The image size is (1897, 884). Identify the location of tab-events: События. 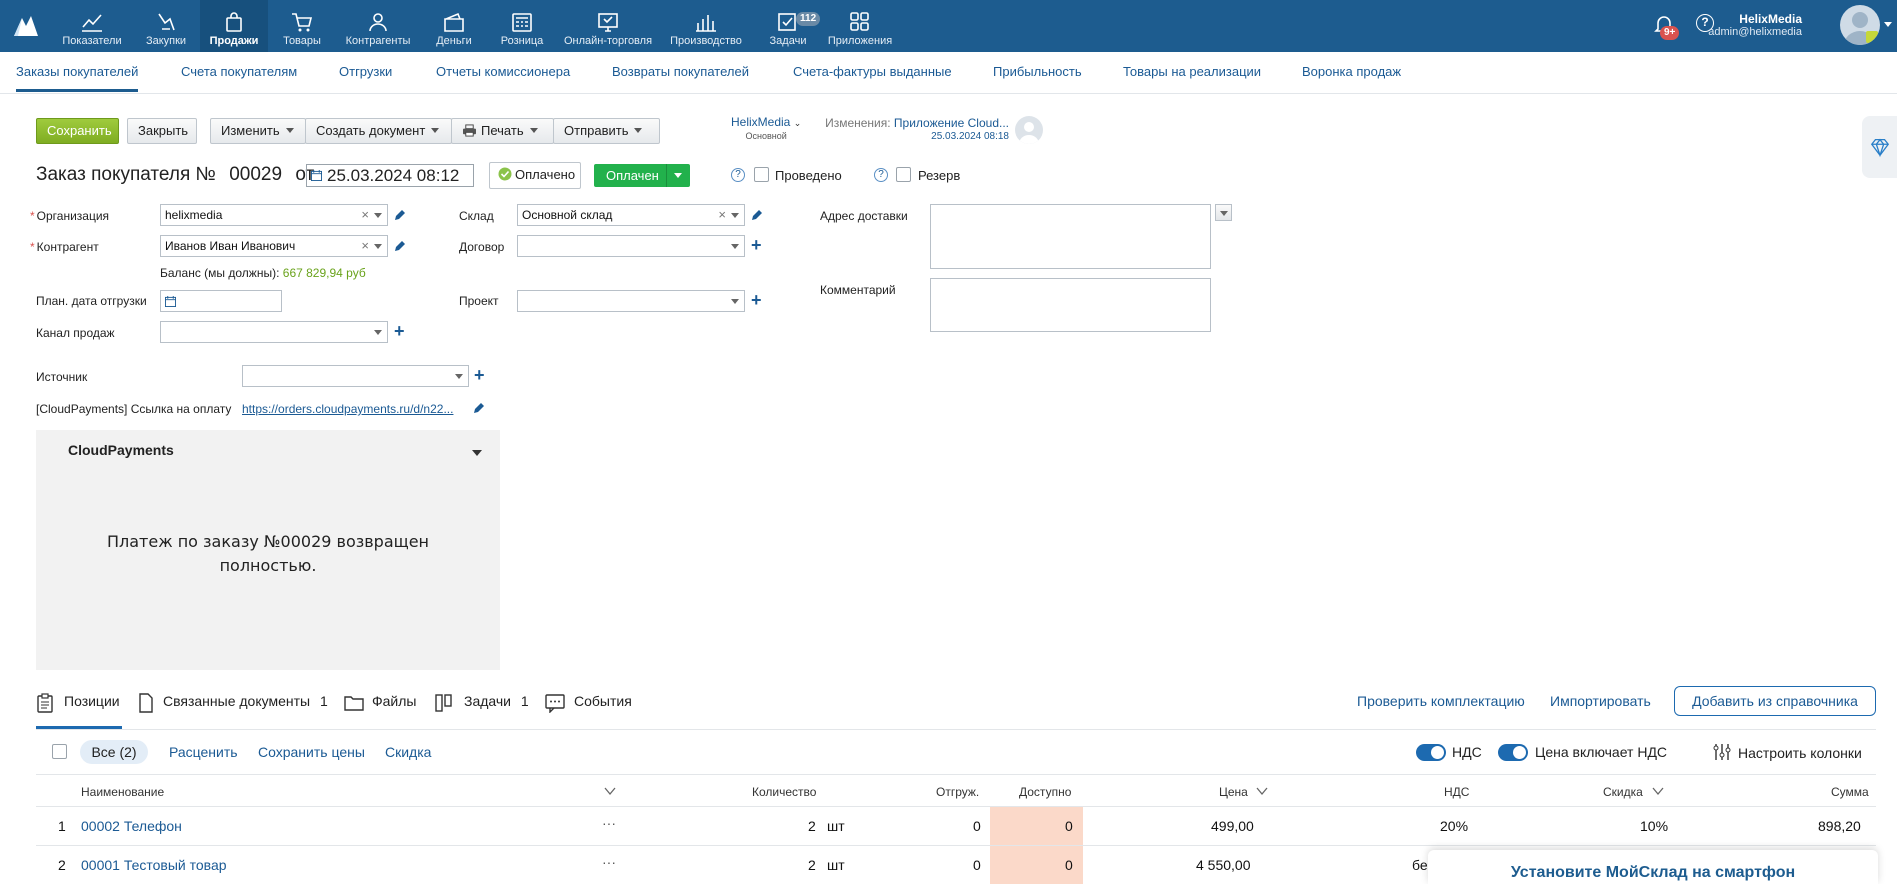
(588, 703).